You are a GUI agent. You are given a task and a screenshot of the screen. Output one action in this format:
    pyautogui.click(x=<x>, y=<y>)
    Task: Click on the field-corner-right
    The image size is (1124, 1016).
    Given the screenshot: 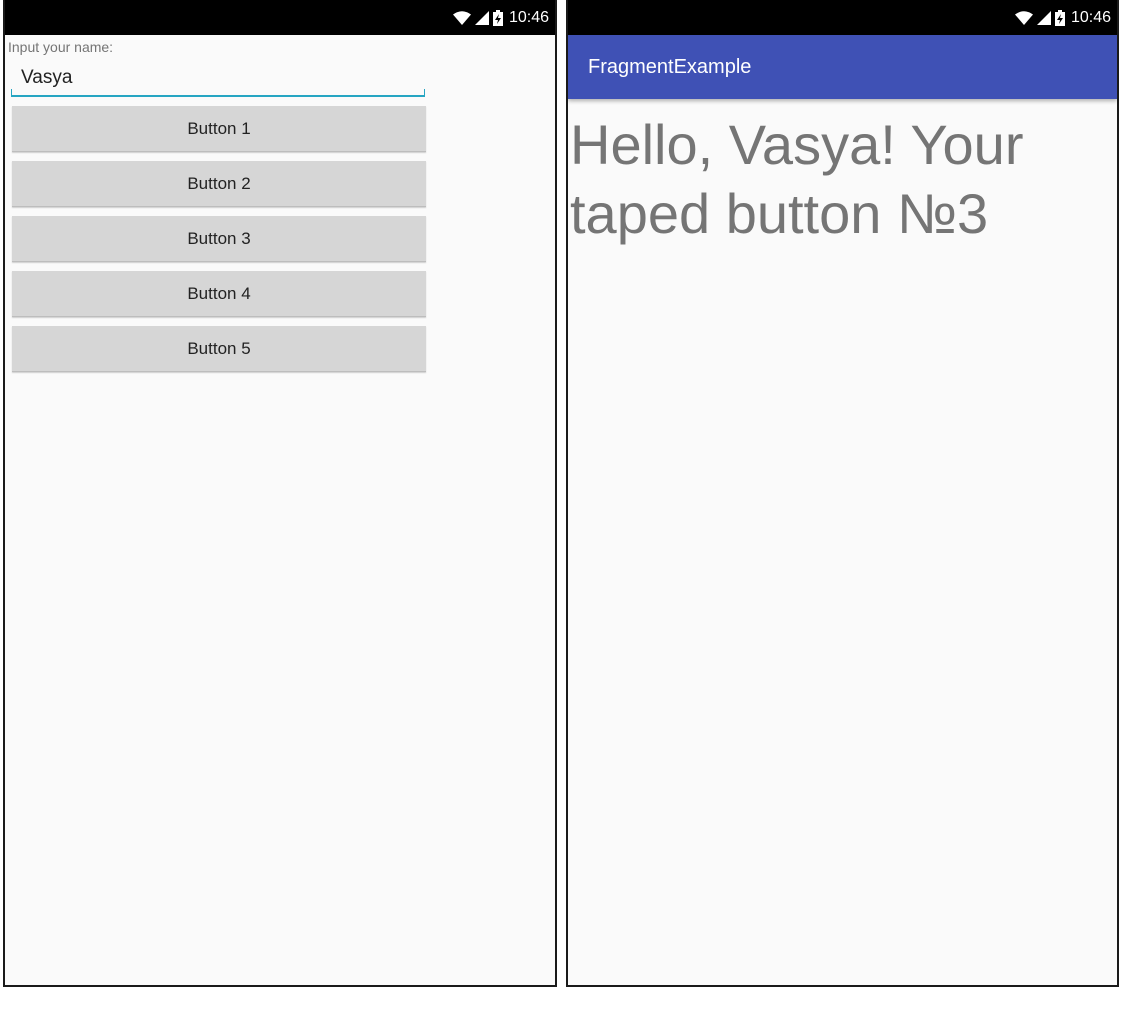 What is the action you would take?
    pyautogui.click(x=424, y=92)
    